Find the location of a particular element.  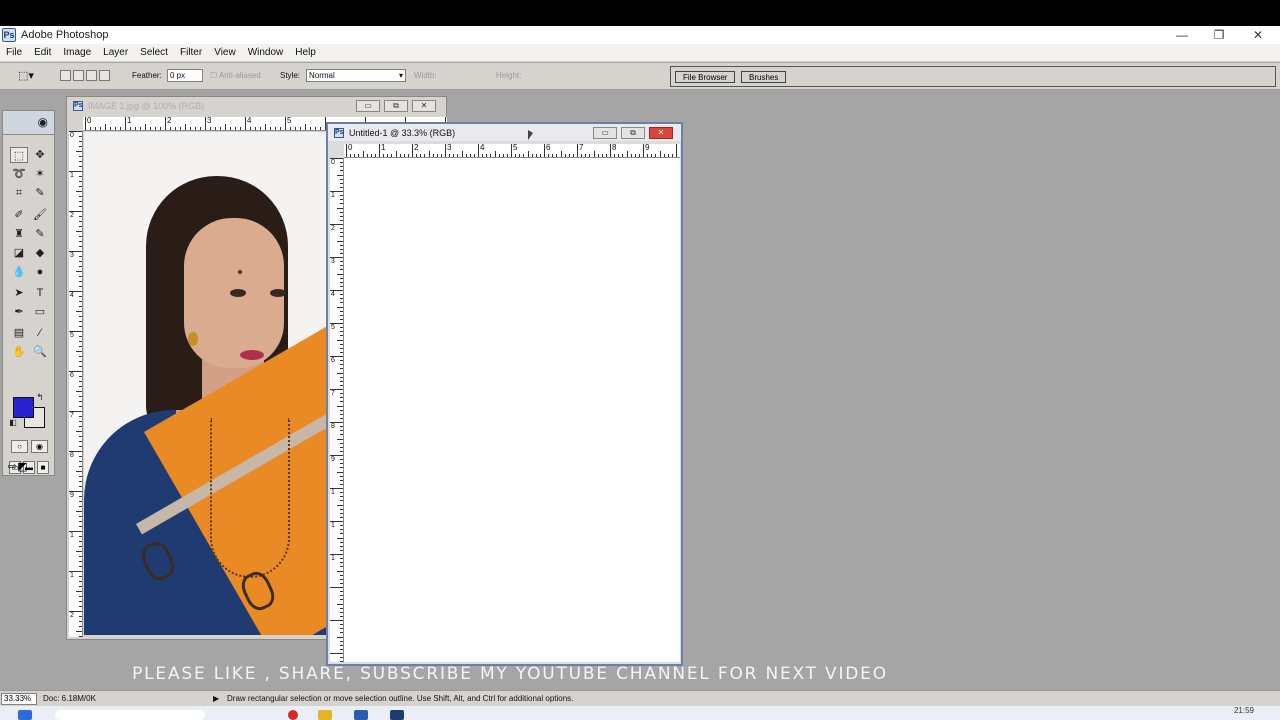

hand-tool-icon: ✋ is located at coordinates (19, 352).